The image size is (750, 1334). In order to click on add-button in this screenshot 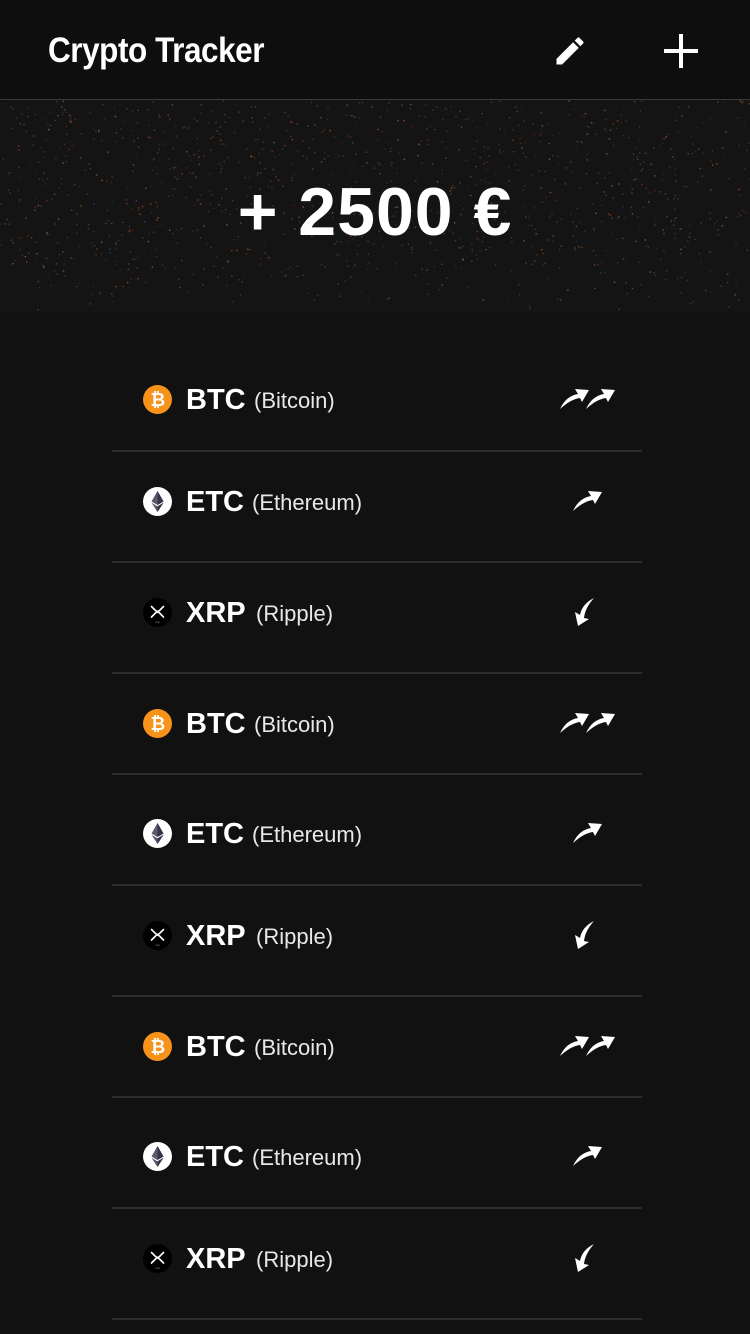, I will do `click(681, 51)`.